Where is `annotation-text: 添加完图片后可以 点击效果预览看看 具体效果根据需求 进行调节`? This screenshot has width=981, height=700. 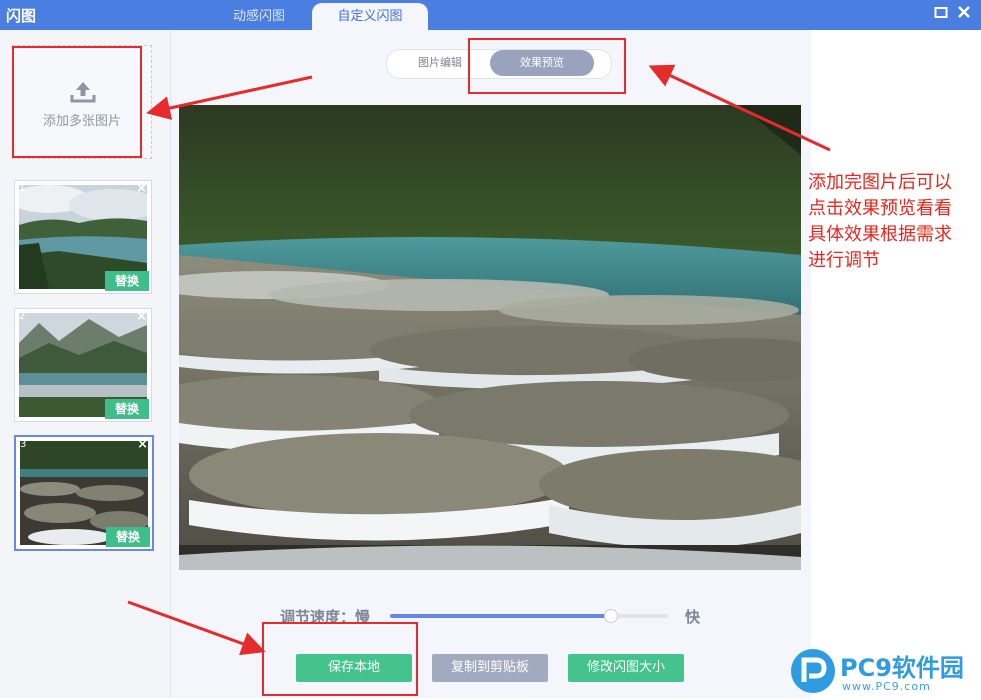
annotation-text: 添加完图片后可以 点击效果预览看看 具体效果根据需求 进行调节 is located at coordinates (894, 222).